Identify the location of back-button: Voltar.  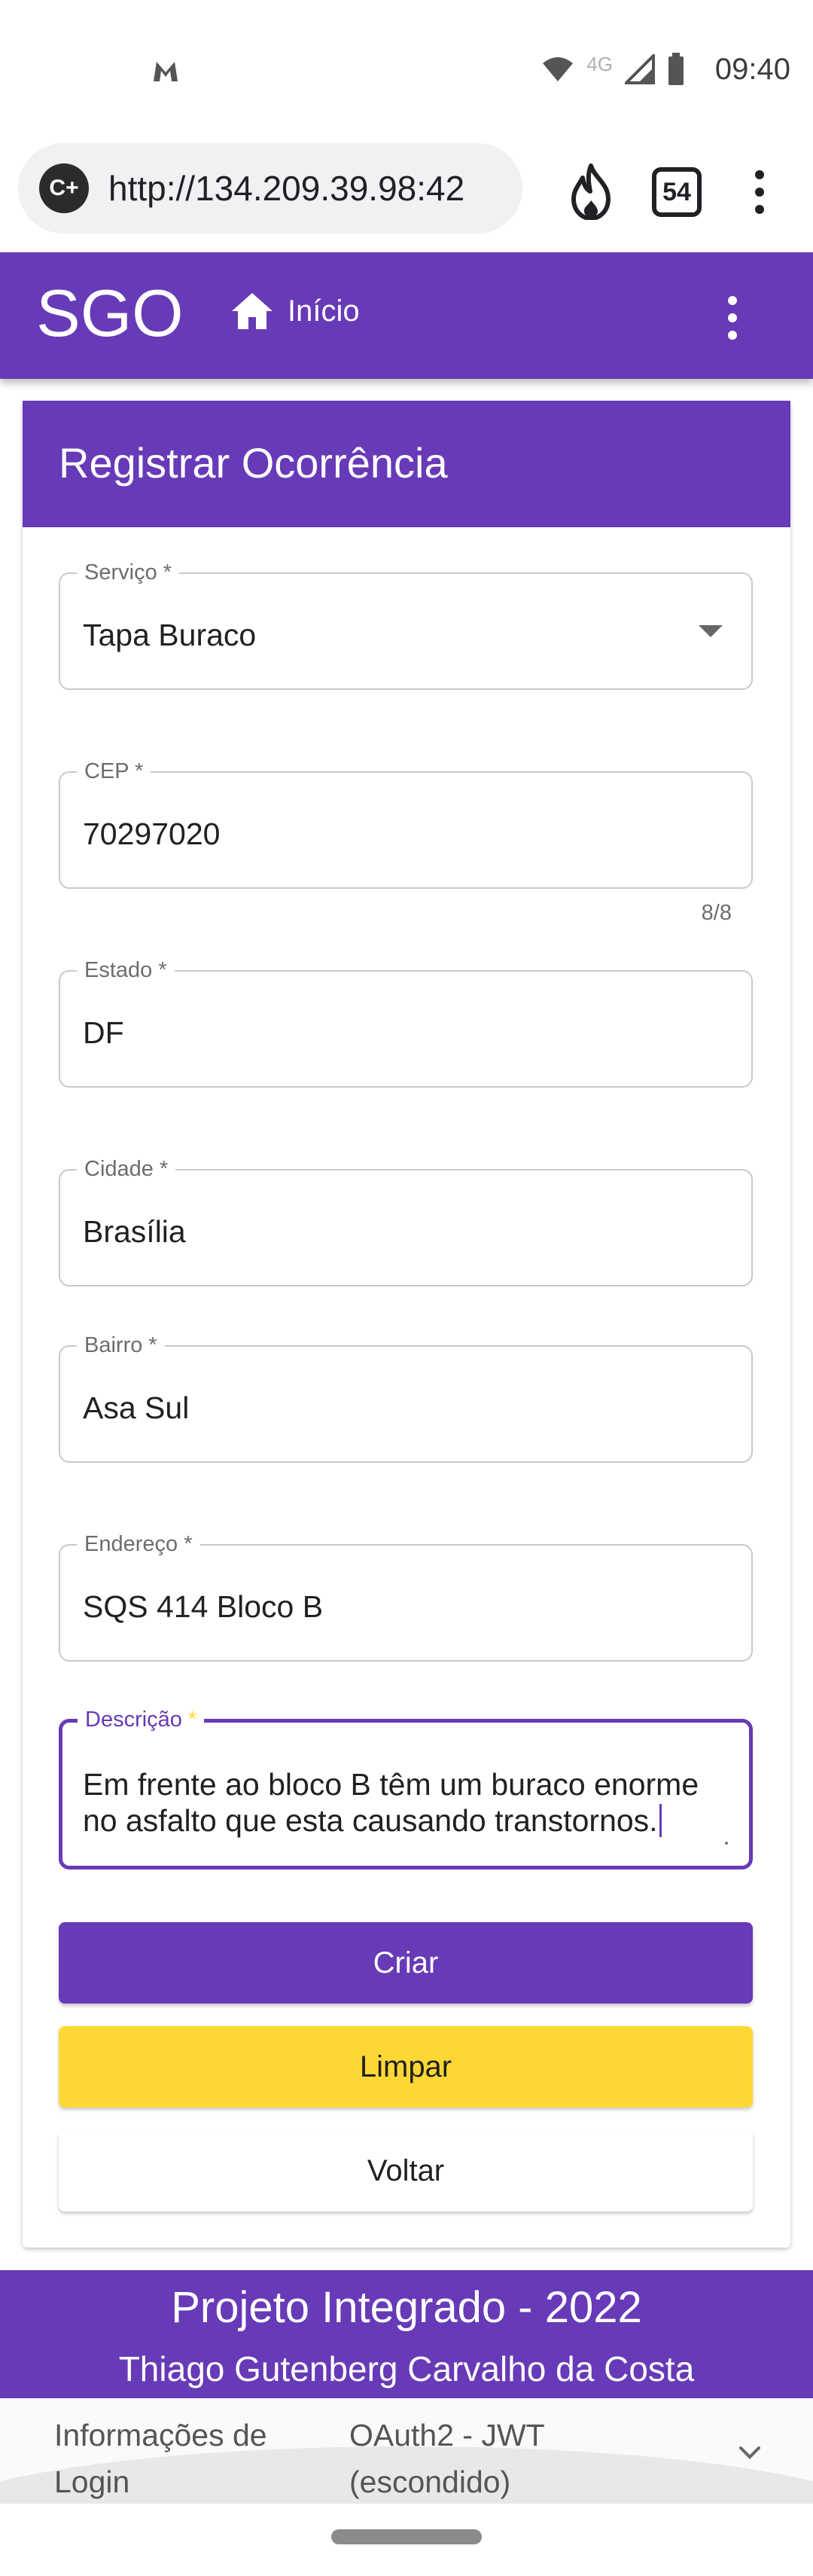
(406, 2171).